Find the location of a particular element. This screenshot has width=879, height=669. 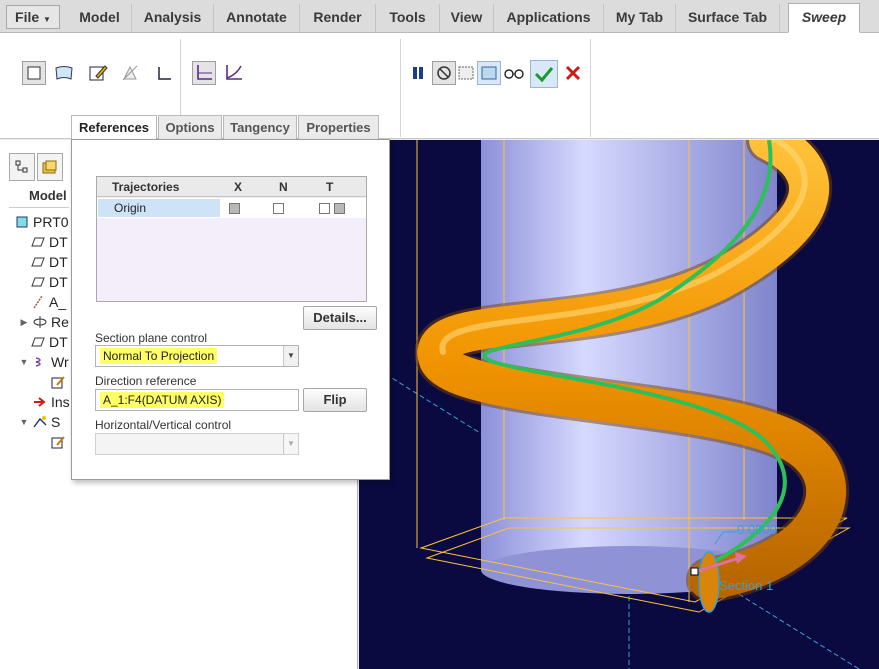

flip-button: Flip is located at coordinates (335, 400).